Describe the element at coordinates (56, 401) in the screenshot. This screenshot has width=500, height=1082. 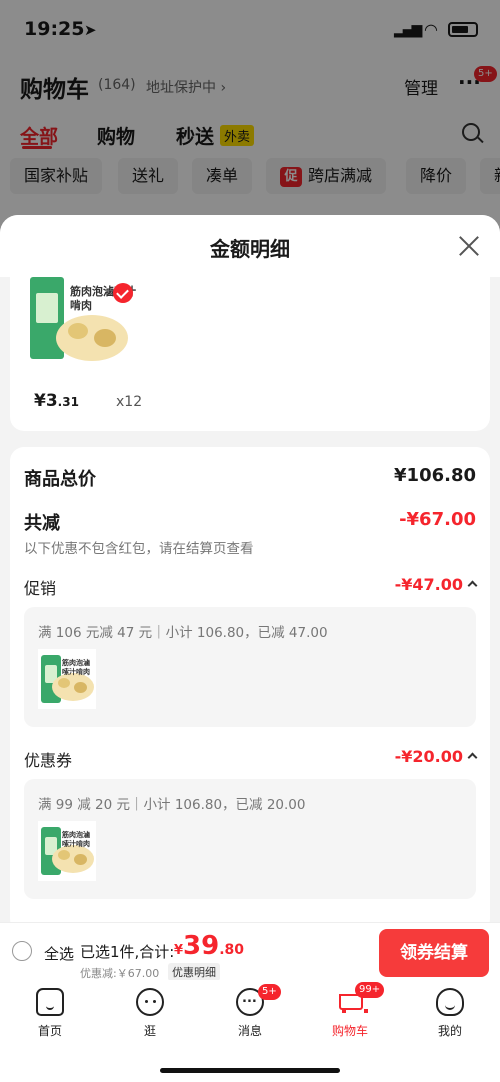
I see `product-price: ¥3.31` at that location.